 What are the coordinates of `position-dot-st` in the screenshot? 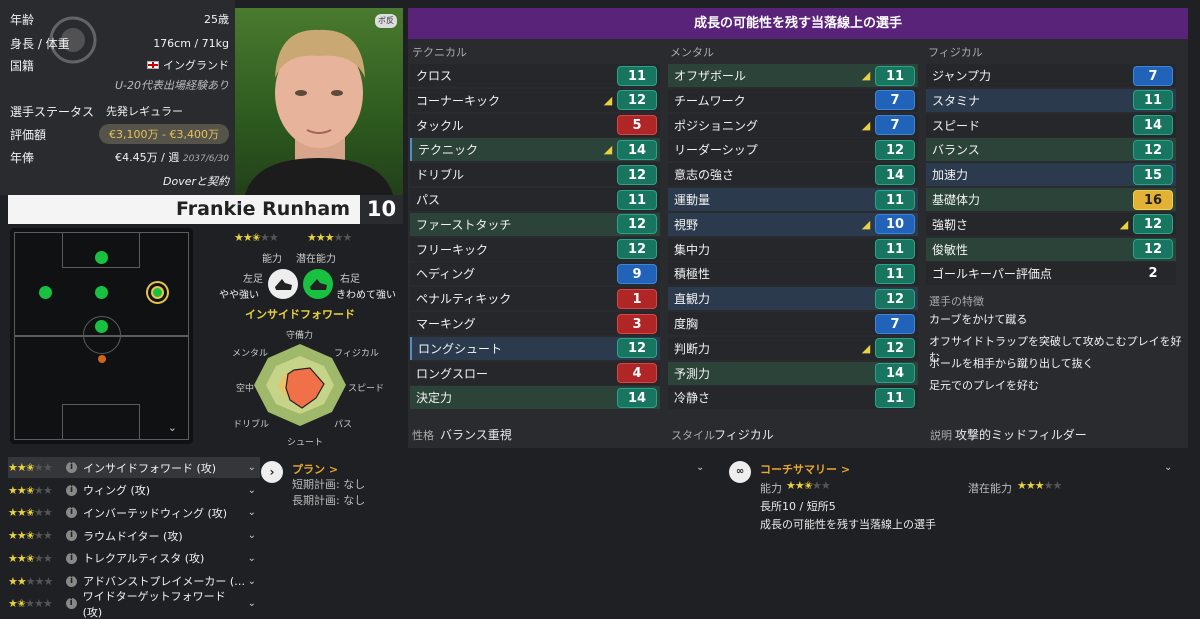 It's located at (101, 257).